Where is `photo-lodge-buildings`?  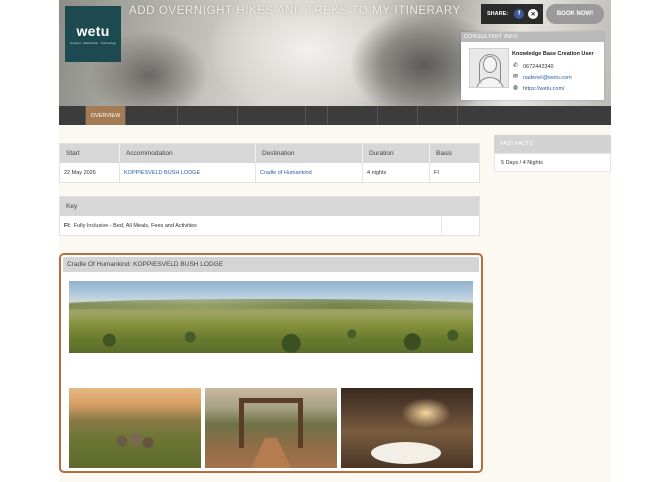 photo-lodge-buildings is located at coordinates (134, 441).